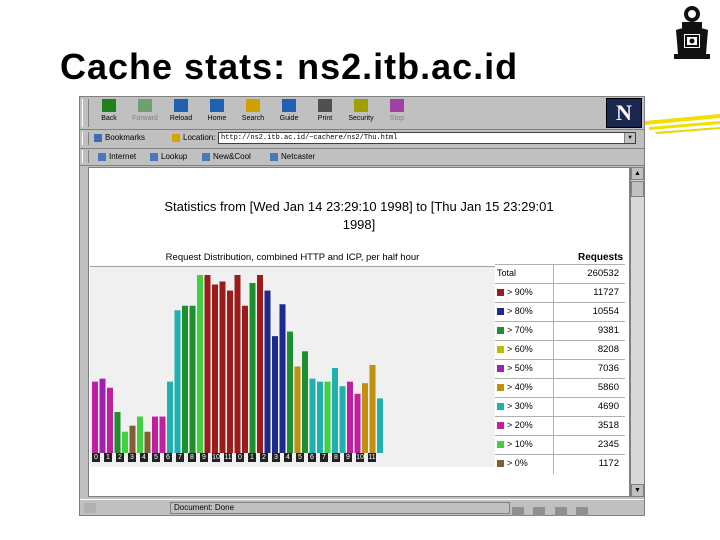 The width and height of the screenshot is (720, 540). Describe the element at coordinates (608, 444) in the screenshot. I see `stats-value: 2345` at that location.